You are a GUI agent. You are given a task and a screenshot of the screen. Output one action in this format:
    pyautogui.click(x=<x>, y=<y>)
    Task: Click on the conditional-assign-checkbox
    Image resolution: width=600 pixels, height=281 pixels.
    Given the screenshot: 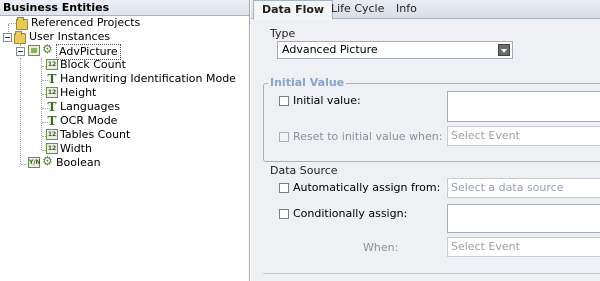 What is the action you would take?
    pyautogui.click(x=284, y=214)
    